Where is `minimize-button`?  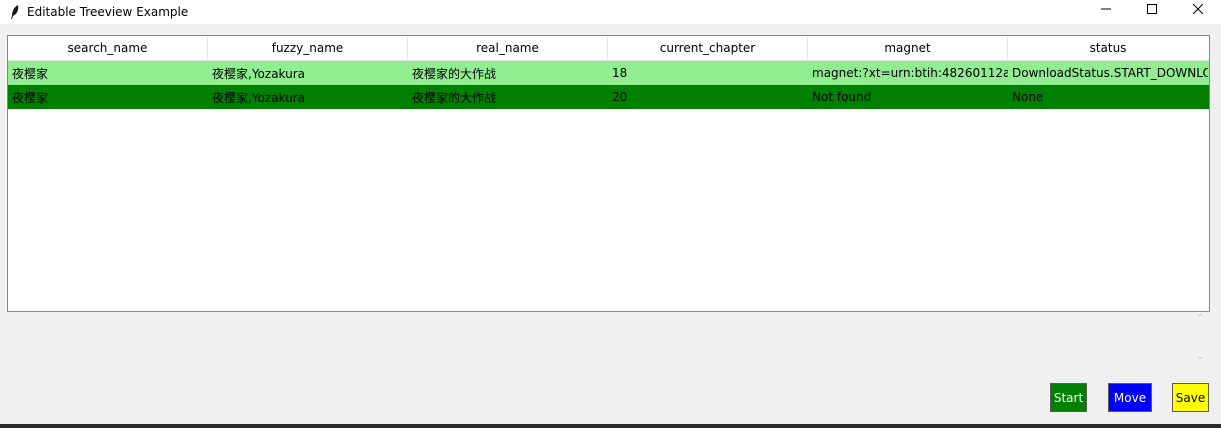
minimize-button is located at coordinates (1106, 10).